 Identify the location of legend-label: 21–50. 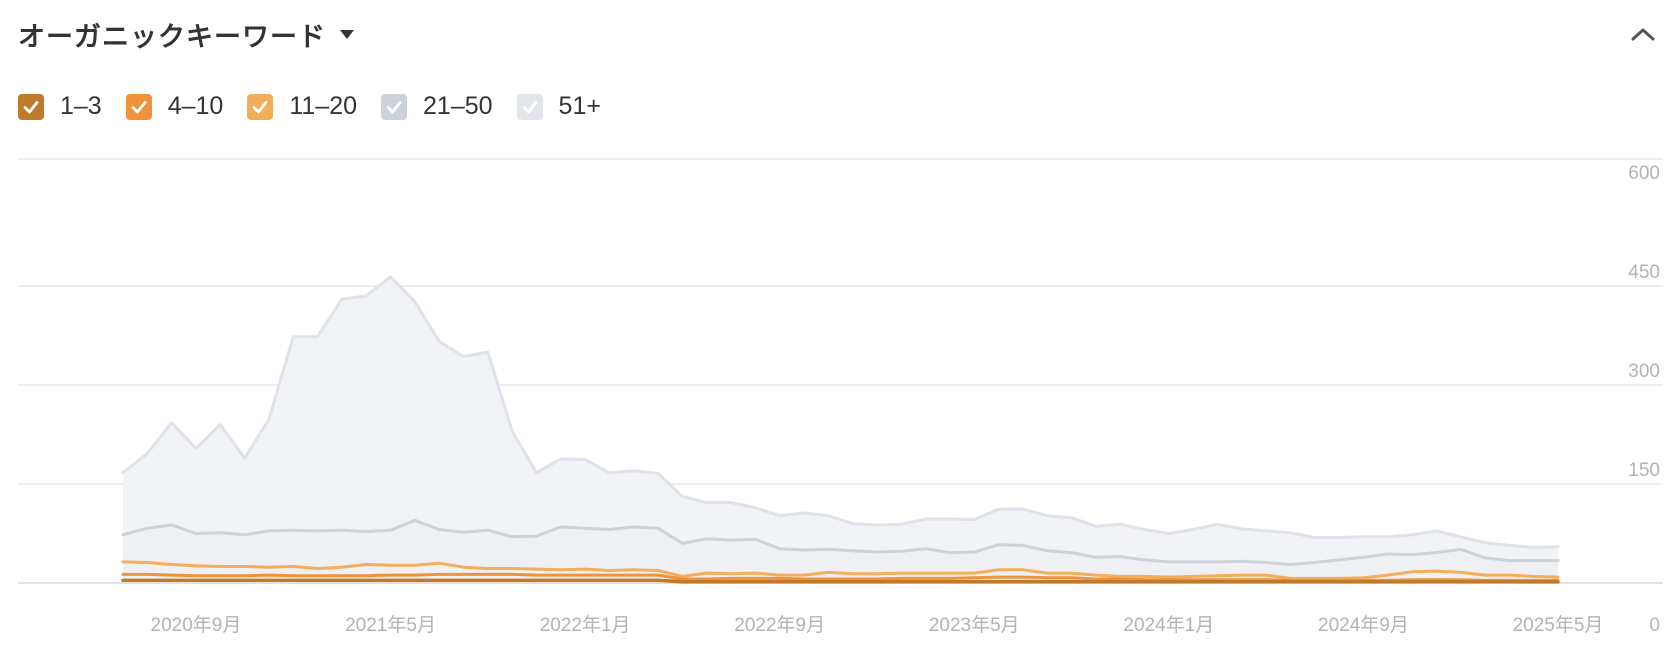
(458, 106).